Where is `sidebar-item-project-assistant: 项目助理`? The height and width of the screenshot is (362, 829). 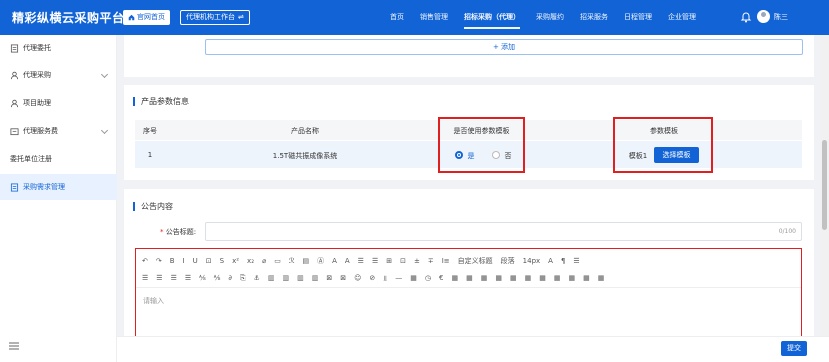 sidebar-item-project-assistant: 项目助理 is located at coordinates (58, 103).